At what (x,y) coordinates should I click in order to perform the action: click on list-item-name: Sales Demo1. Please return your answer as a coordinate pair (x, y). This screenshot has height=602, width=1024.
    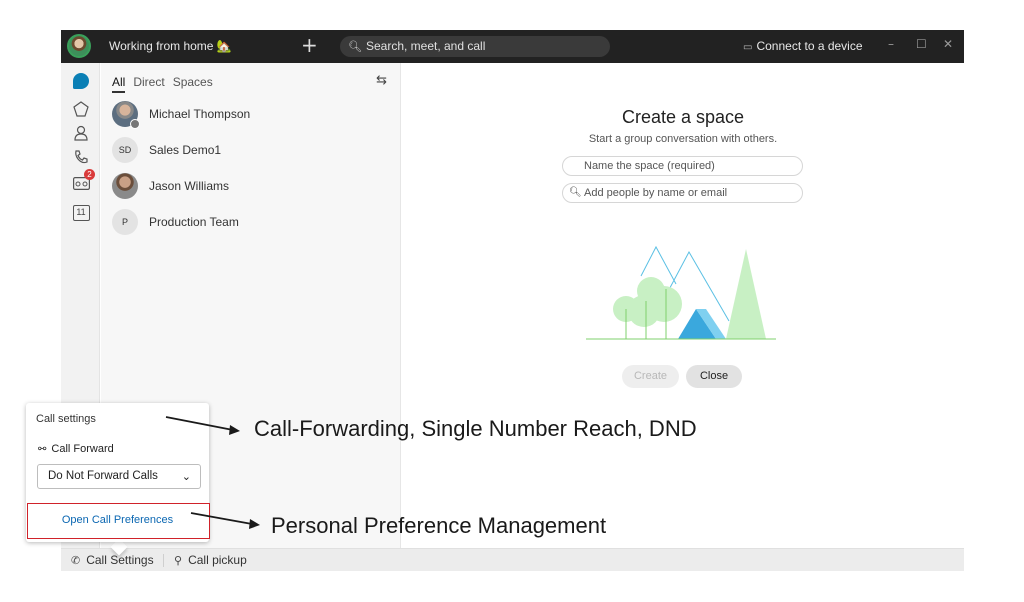
    Looking at the image, I should click on (185, 150).